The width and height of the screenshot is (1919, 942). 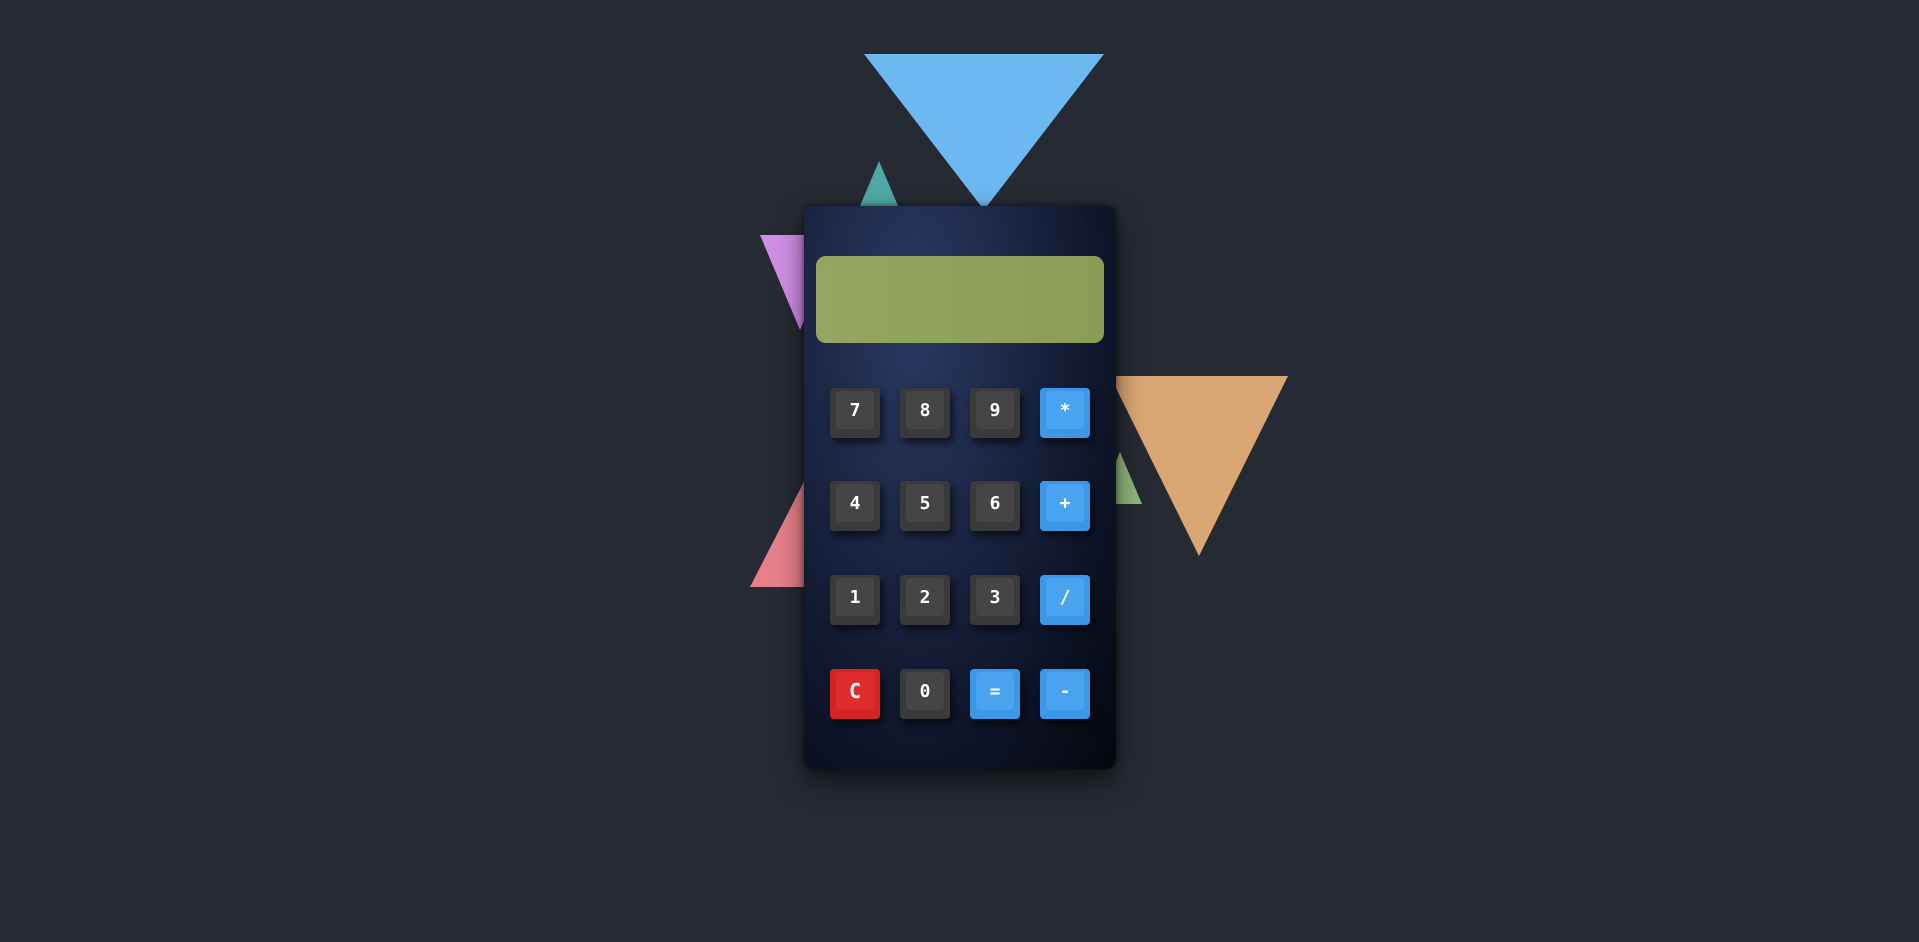 What do you see at coordinates (1065, 503) in the screenshot?
I see `key-add-label: +` at bounding box center [1065, 503].